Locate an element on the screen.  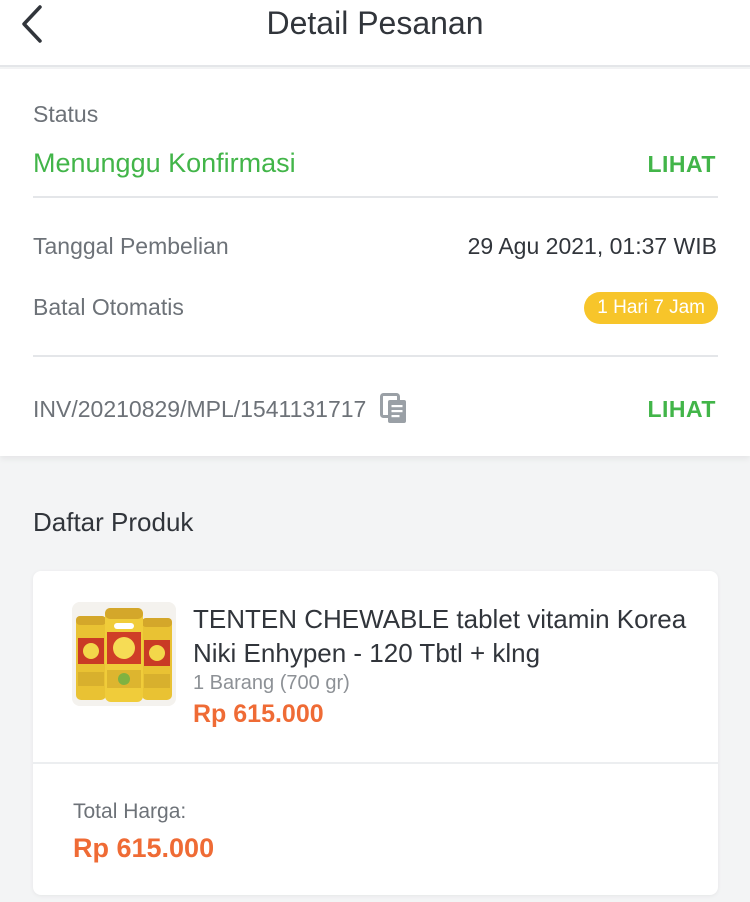
invoice-row: INV/20210829/MPL/1541131717 is located at coordinates (220, 409).